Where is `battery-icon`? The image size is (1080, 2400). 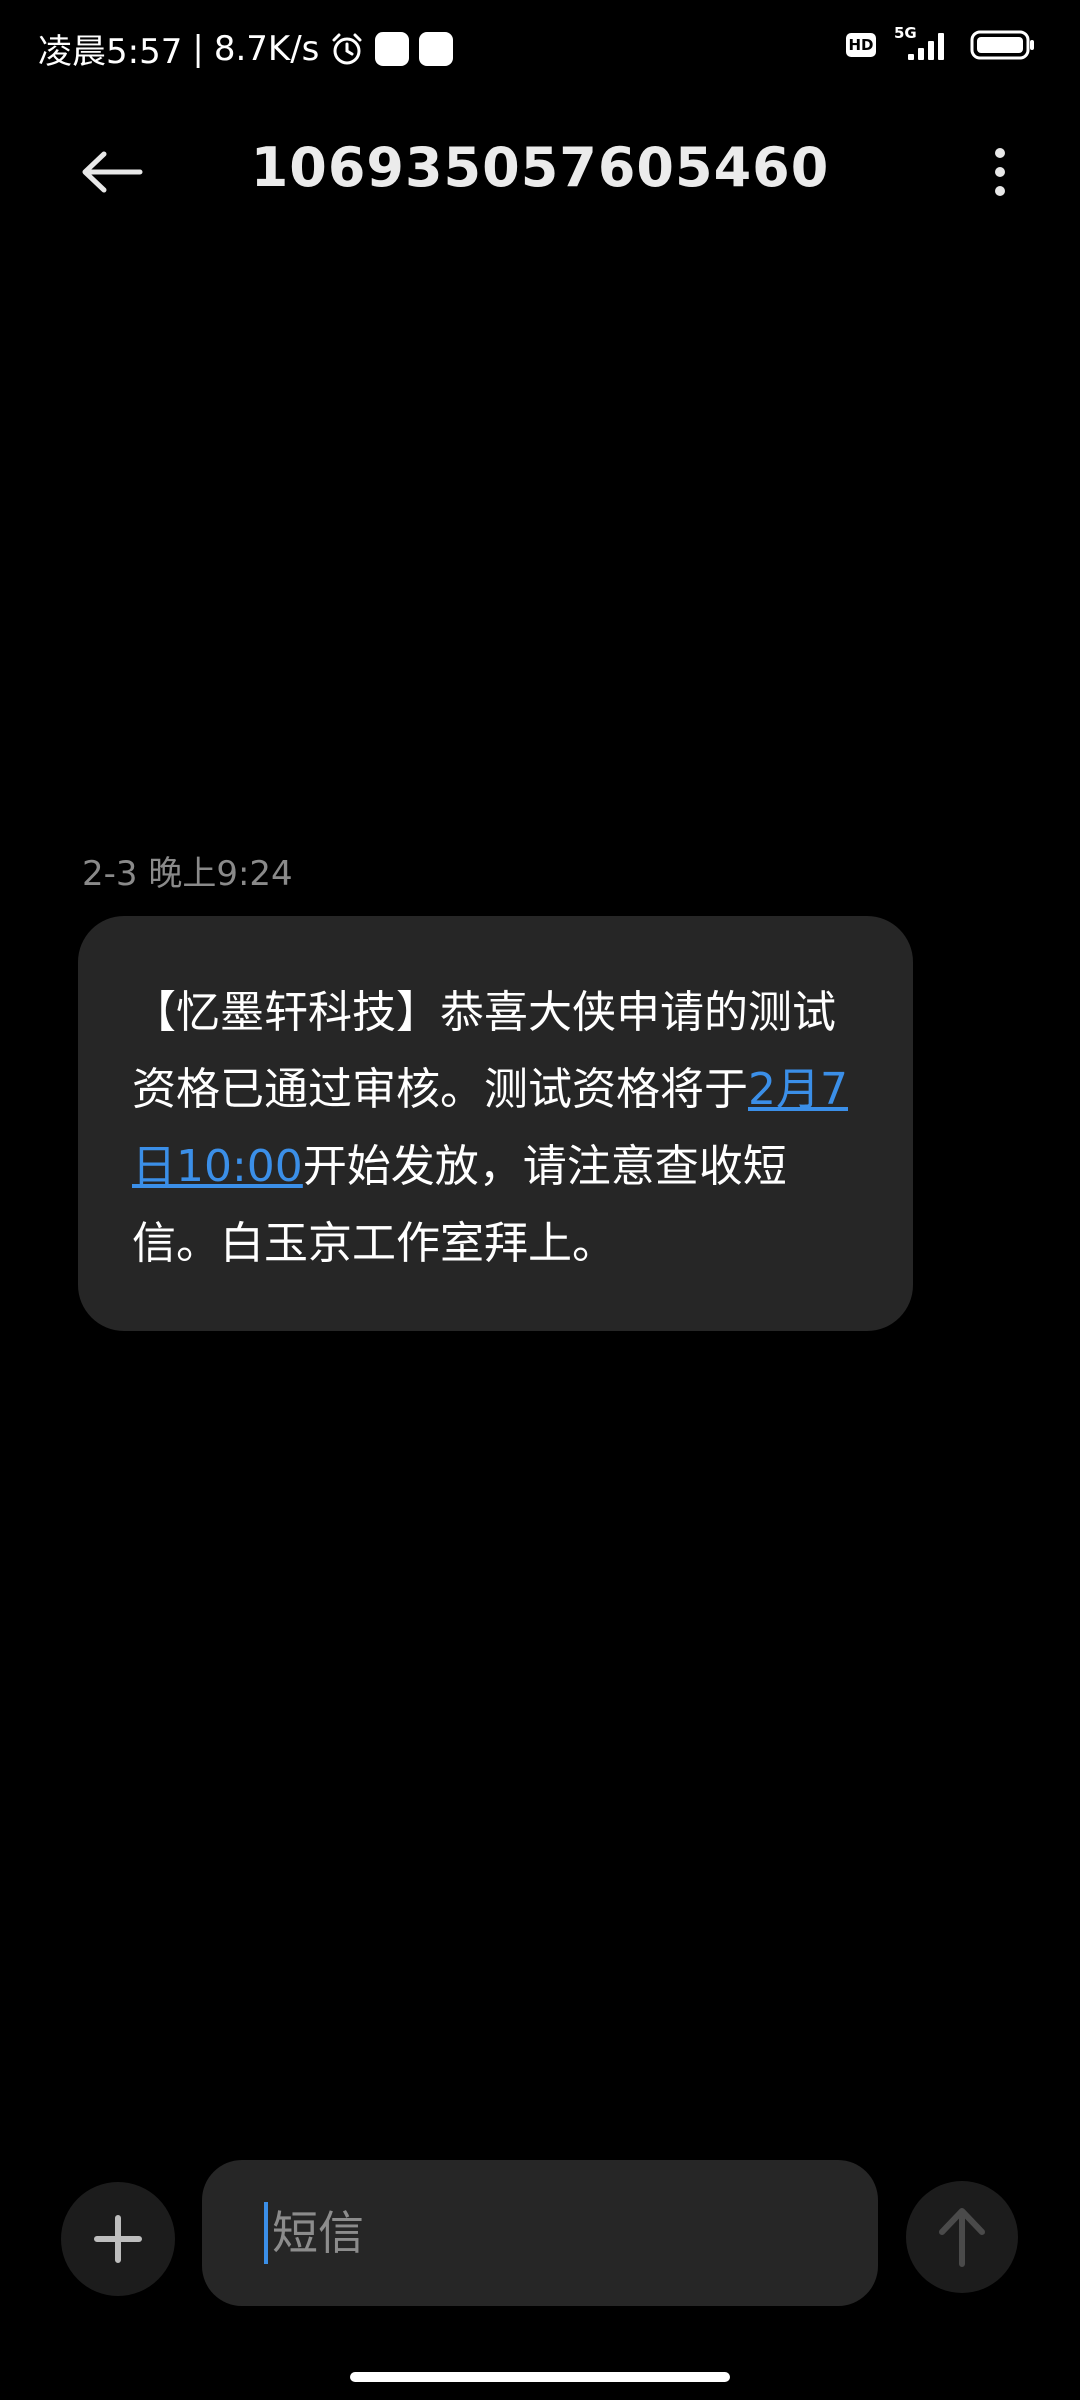
battery-icon is located at coordinates (1003, 45).